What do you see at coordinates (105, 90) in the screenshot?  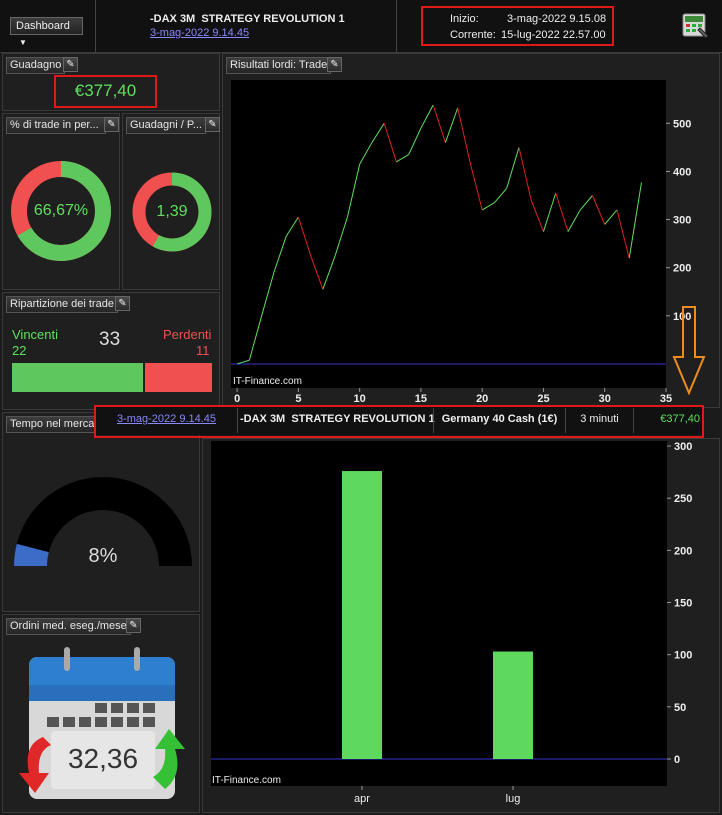 I see `gain-value: €377,40` at bounding box center [105, 90].